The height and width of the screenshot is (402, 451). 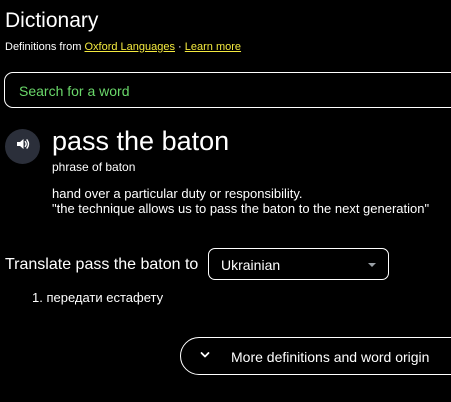 What do you see at coordinates (129, 47) in the screenshot?
I see `oxford-languages-link: Oxford Languages` at bounding box center [129, 47].